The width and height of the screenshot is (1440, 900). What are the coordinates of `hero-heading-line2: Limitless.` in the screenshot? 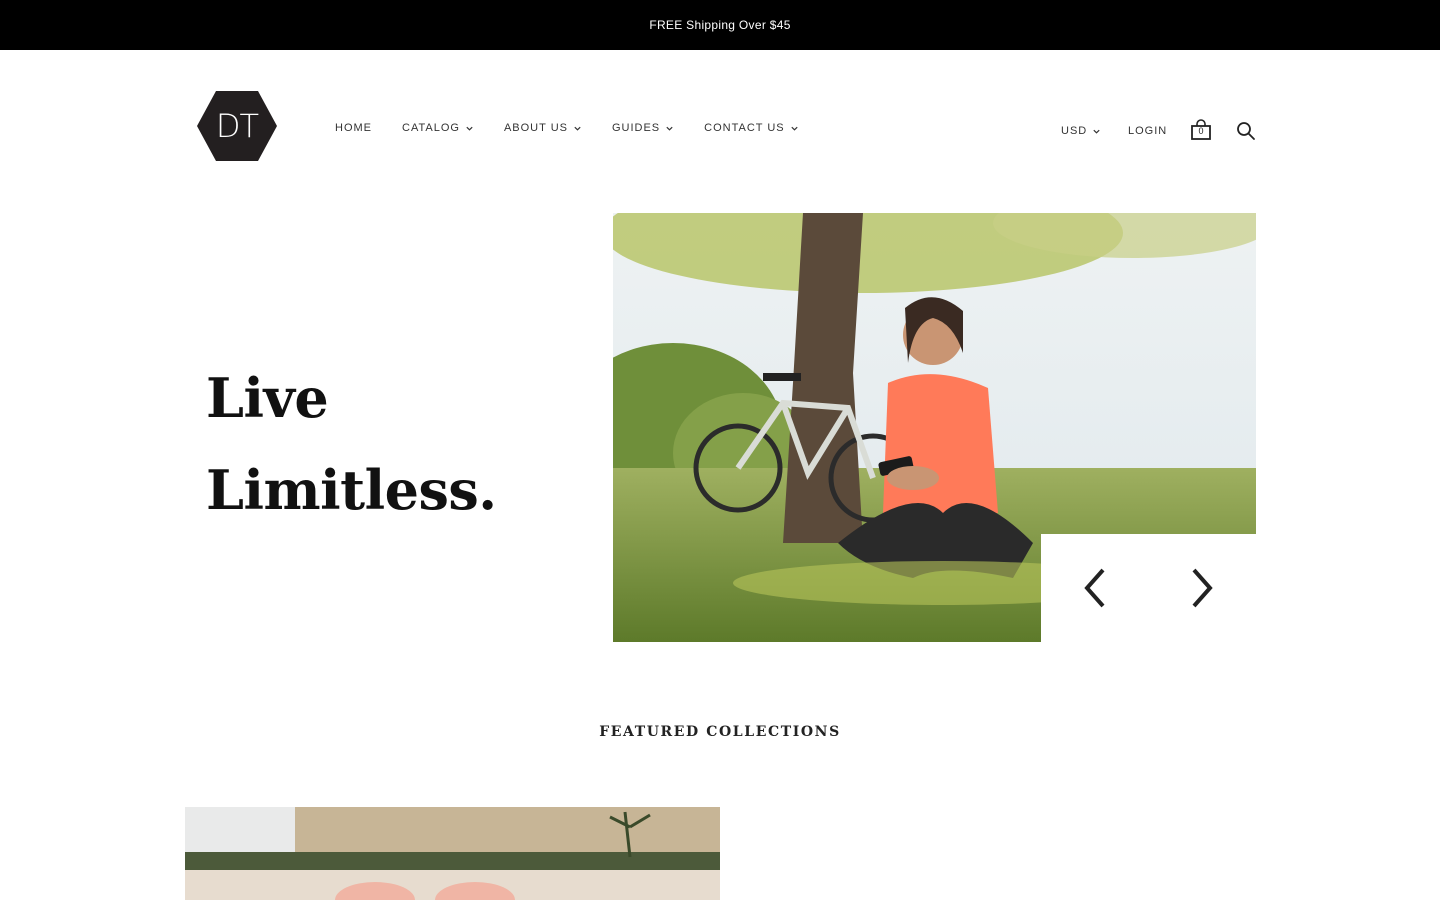 It's located at (351, 490).